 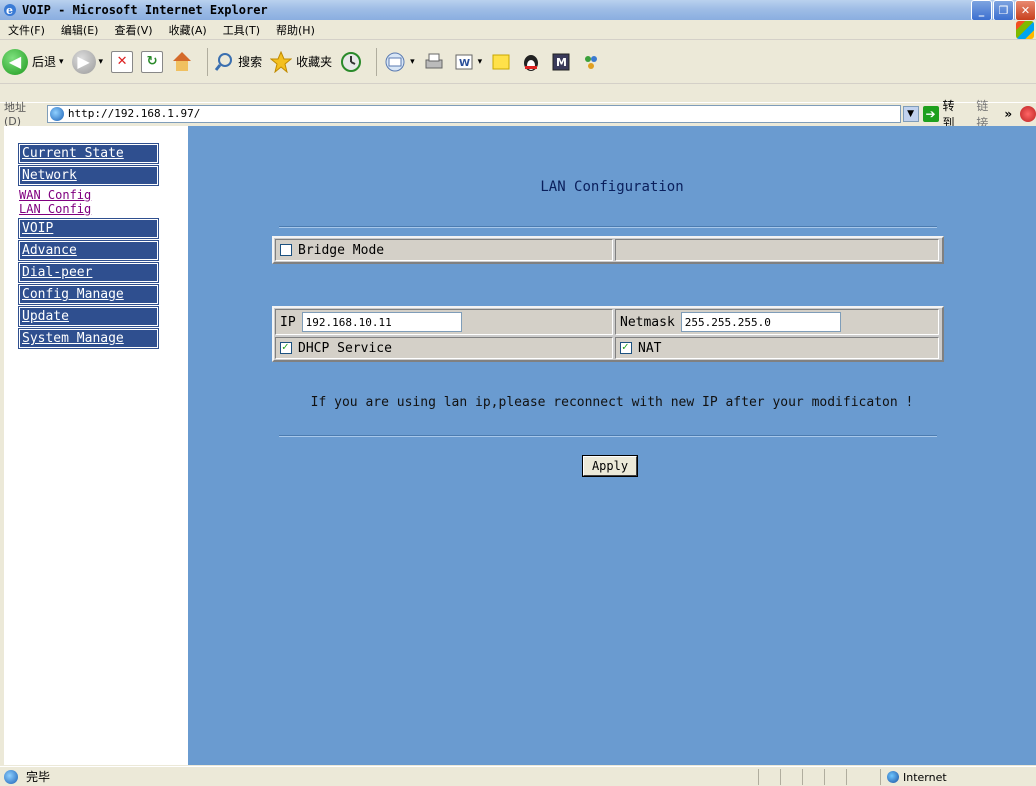 I want to click on sidebar-item-update: Update, so click(x=88, y=316).